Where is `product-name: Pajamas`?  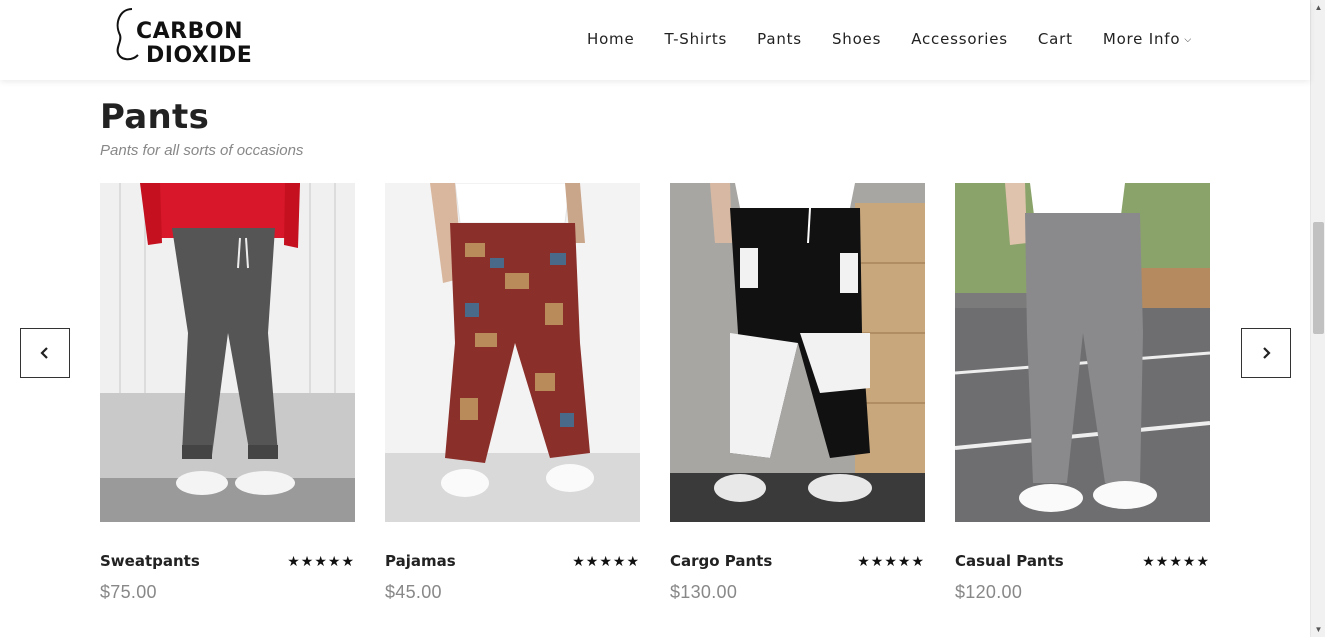 product-name: Pajamas is located at coordinates (420, 561).